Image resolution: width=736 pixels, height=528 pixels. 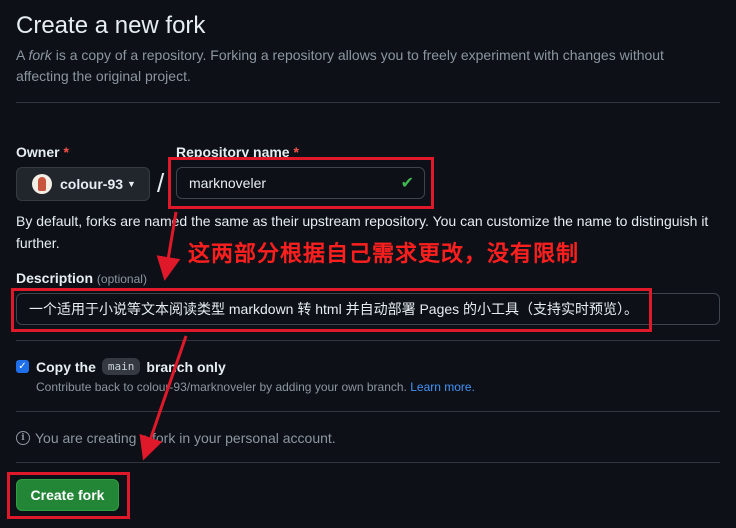 I want to click on annotation-arrows, so click(x=163, y=336).